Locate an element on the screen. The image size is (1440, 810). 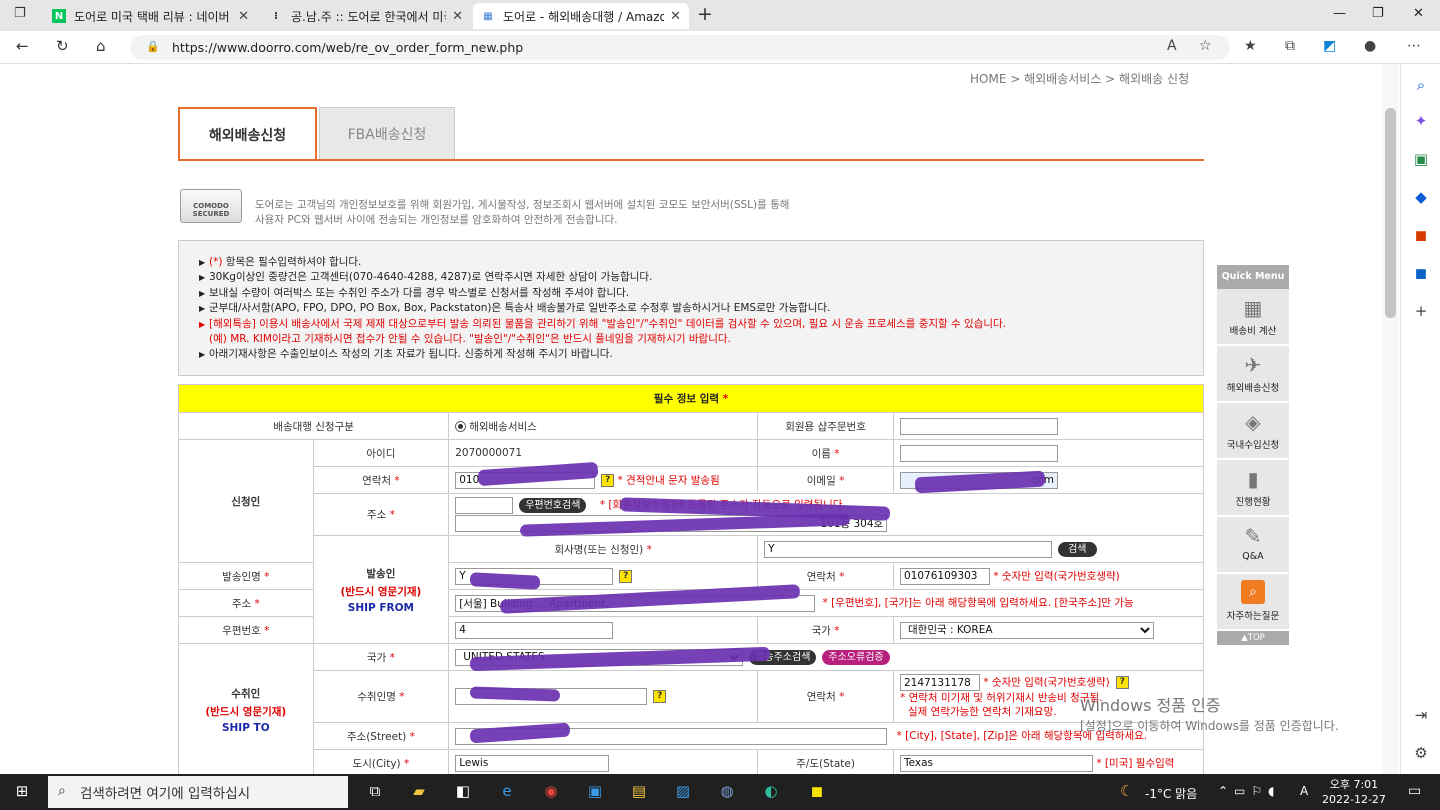
recipient-state-label: 주/도(State) is located at coordinates (825, 761).